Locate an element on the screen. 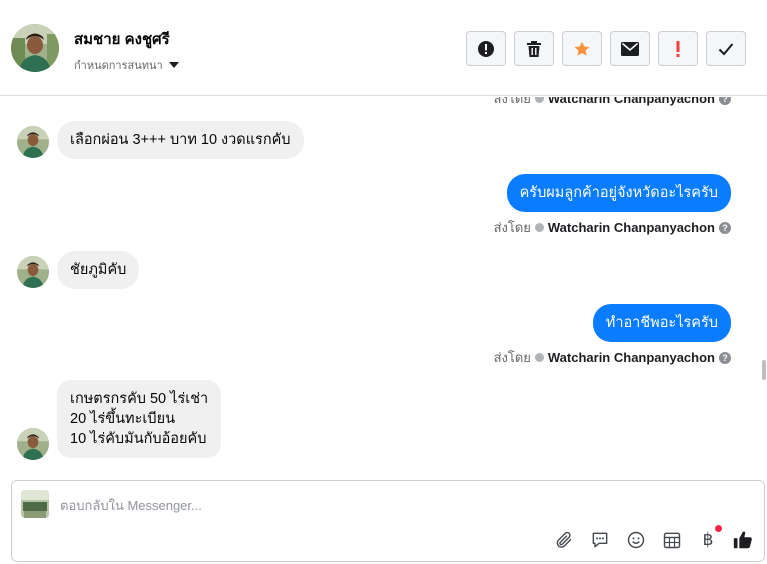 The width and height of the screenshot is (767, 564). envelope-icon is located at coordinates (630, 48).